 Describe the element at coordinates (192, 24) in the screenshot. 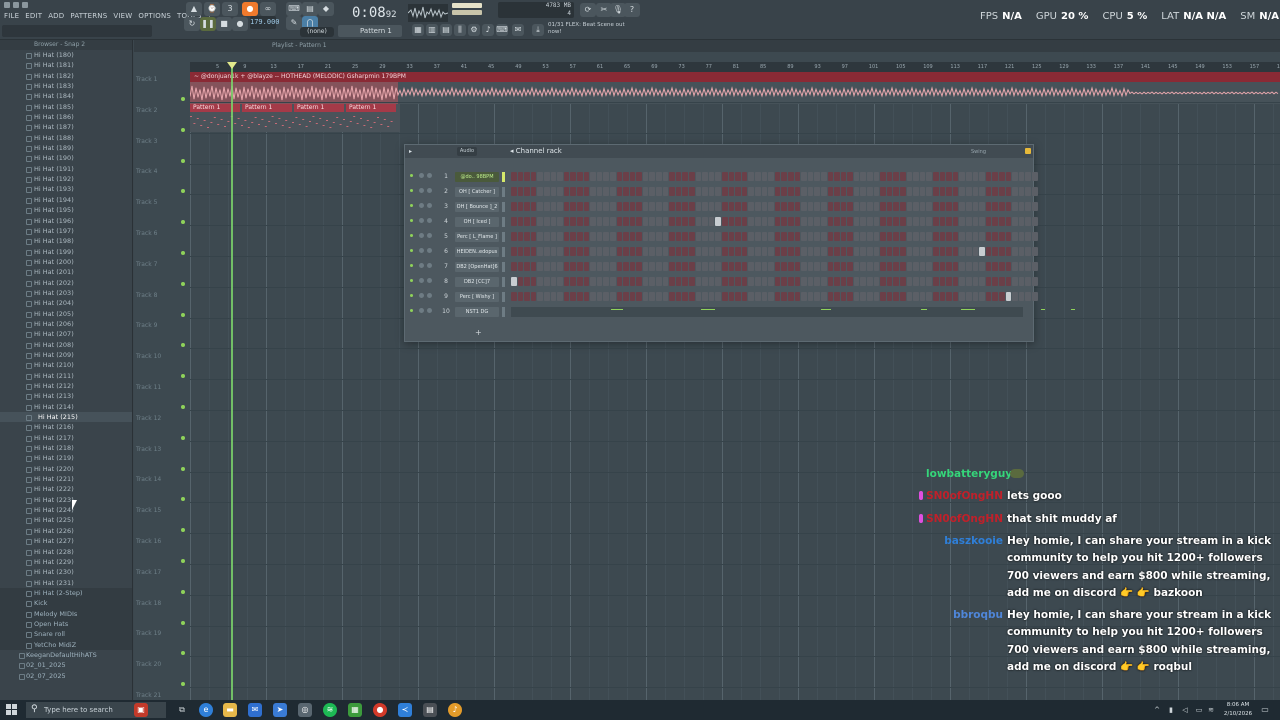

I see `song-mode-icon: ↻` at that location.